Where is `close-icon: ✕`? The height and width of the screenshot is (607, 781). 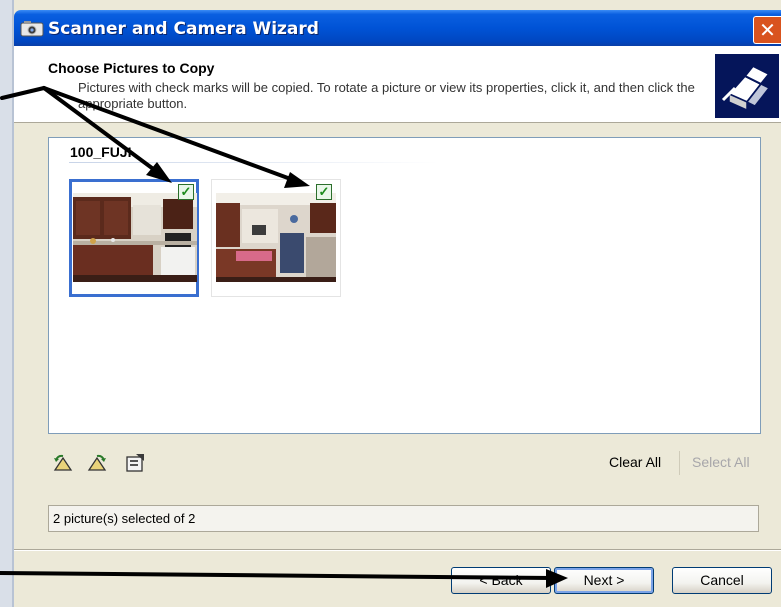 close-icon: ✕ is located at coordinates (767, 30).